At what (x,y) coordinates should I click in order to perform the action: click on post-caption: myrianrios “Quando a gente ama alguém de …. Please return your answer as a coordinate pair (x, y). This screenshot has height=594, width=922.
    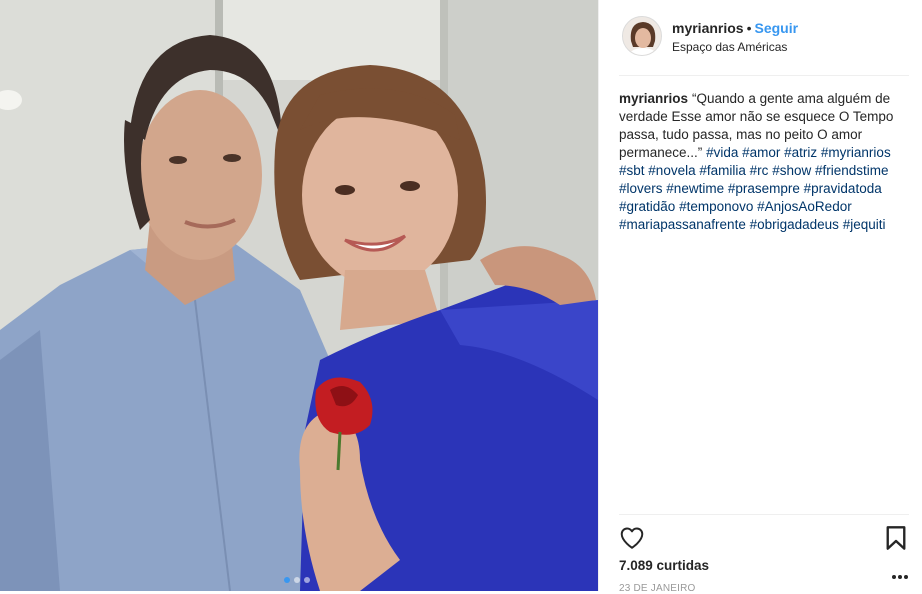
    Looking at the image, I should click on (764, 162).